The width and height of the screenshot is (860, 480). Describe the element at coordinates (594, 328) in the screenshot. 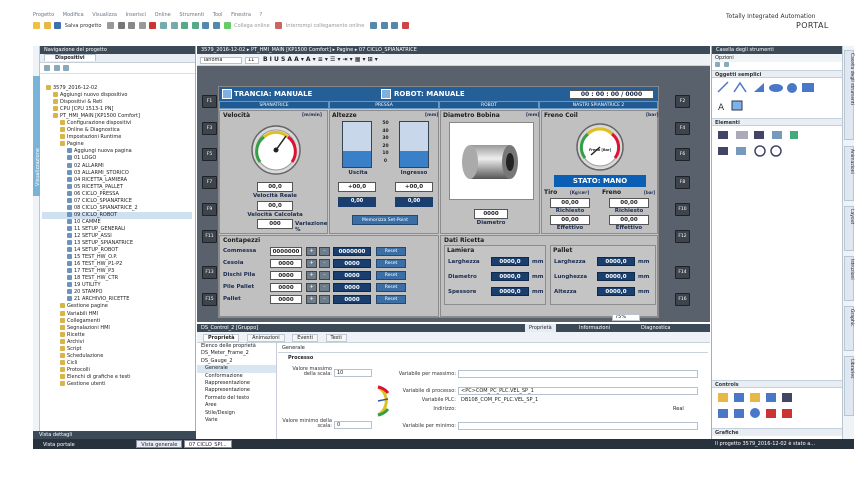

I see `info-tab: Informazioni` at that location.